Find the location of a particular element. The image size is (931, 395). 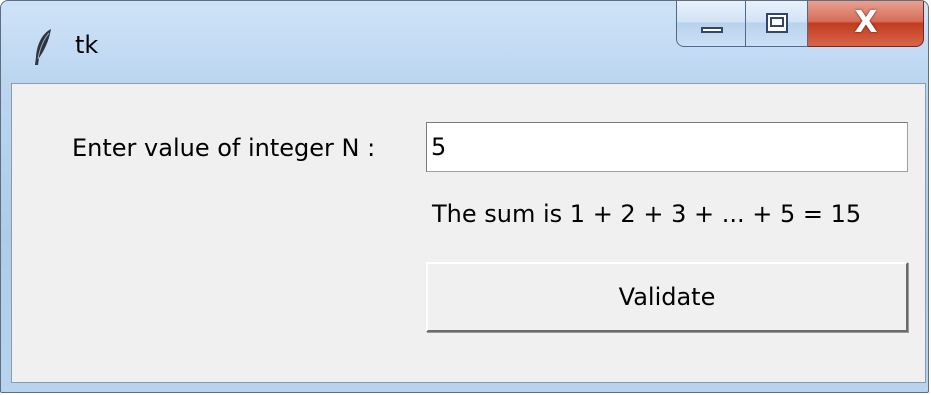

maximize-icon is located at coordinates (777, 23).